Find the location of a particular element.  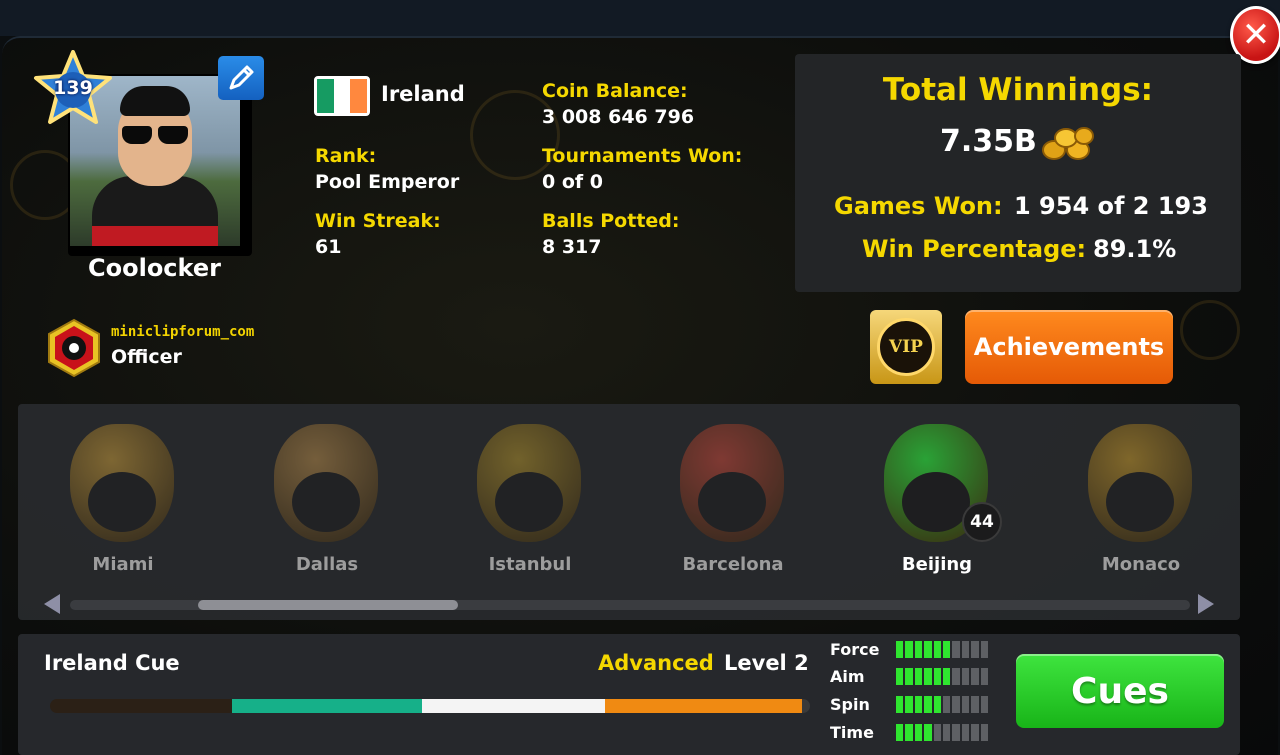

cue-name: Ireland Cue is located at coordinates (112, 663).